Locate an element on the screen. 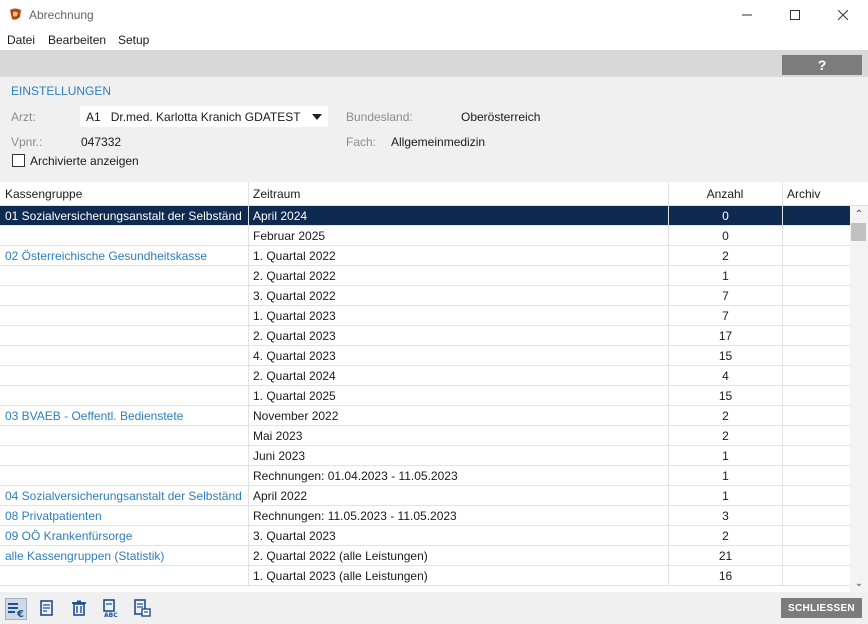 Image resolution: width=868 pixels, height=624 pixels. minimize-icon is located at coordinates (747, 15).